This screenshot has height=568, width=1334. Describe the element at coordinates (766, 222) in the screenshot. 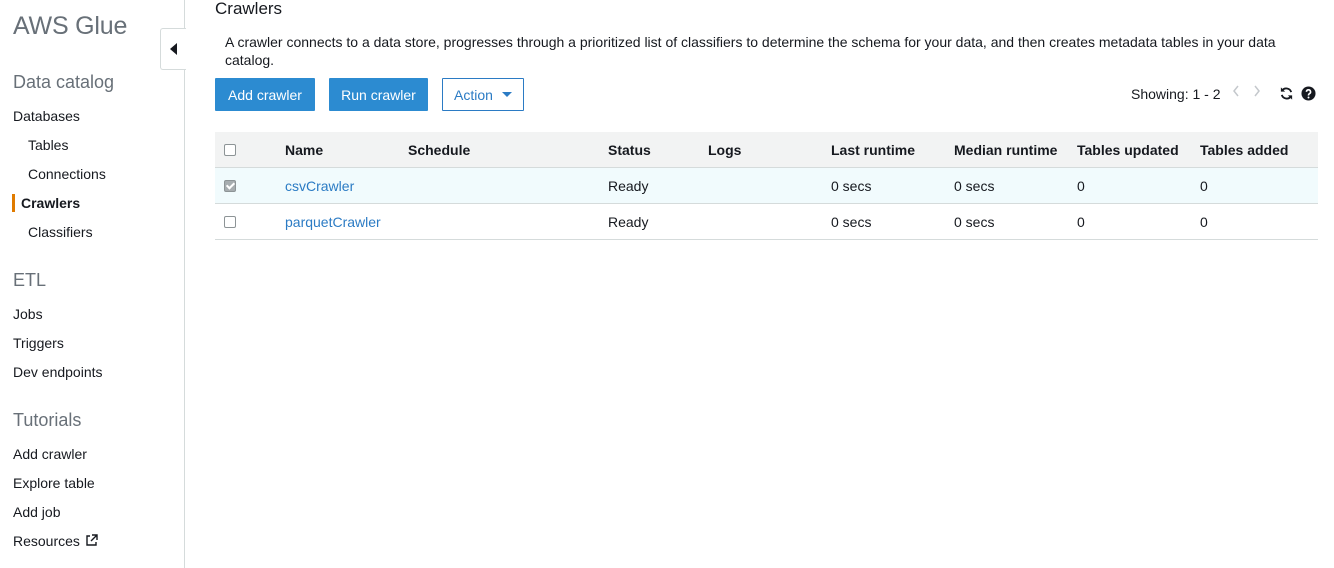

I see `table-row: parquetCrawler Ready 0 secs 0 secs 0 0` at that location.